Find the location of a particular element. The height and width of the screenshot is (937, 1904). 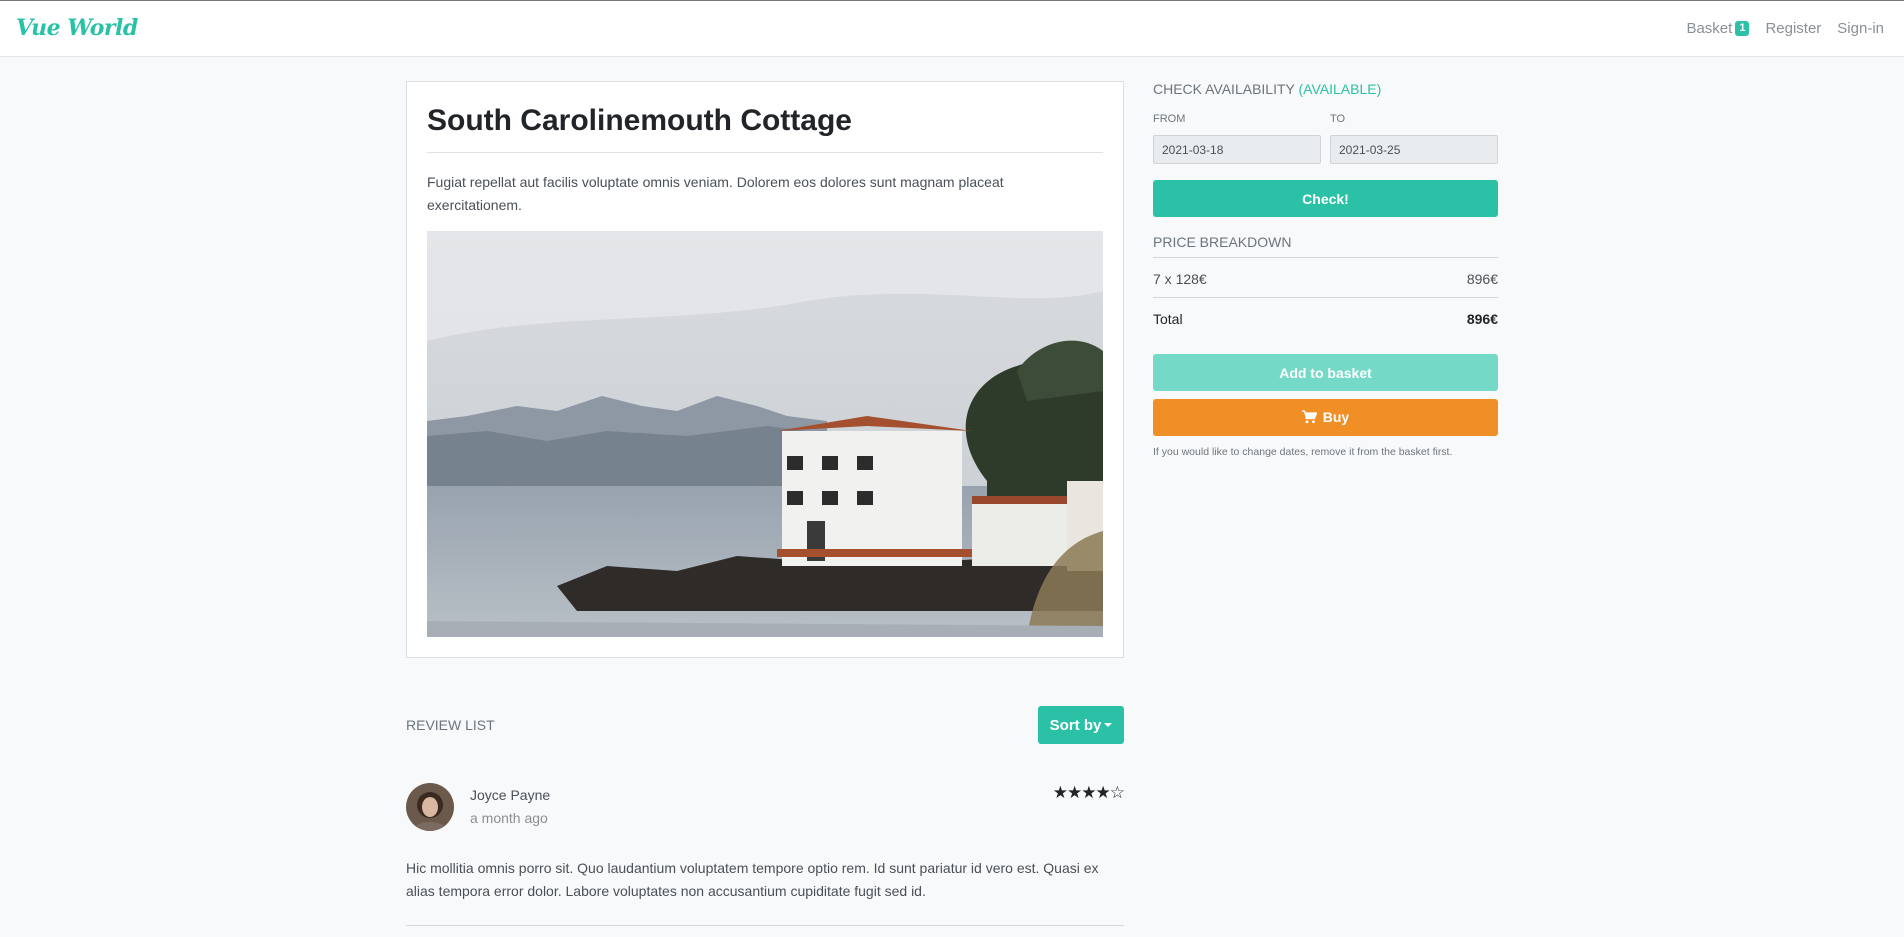

review-timestamp: a month ago is located at coordinates (509, 818).